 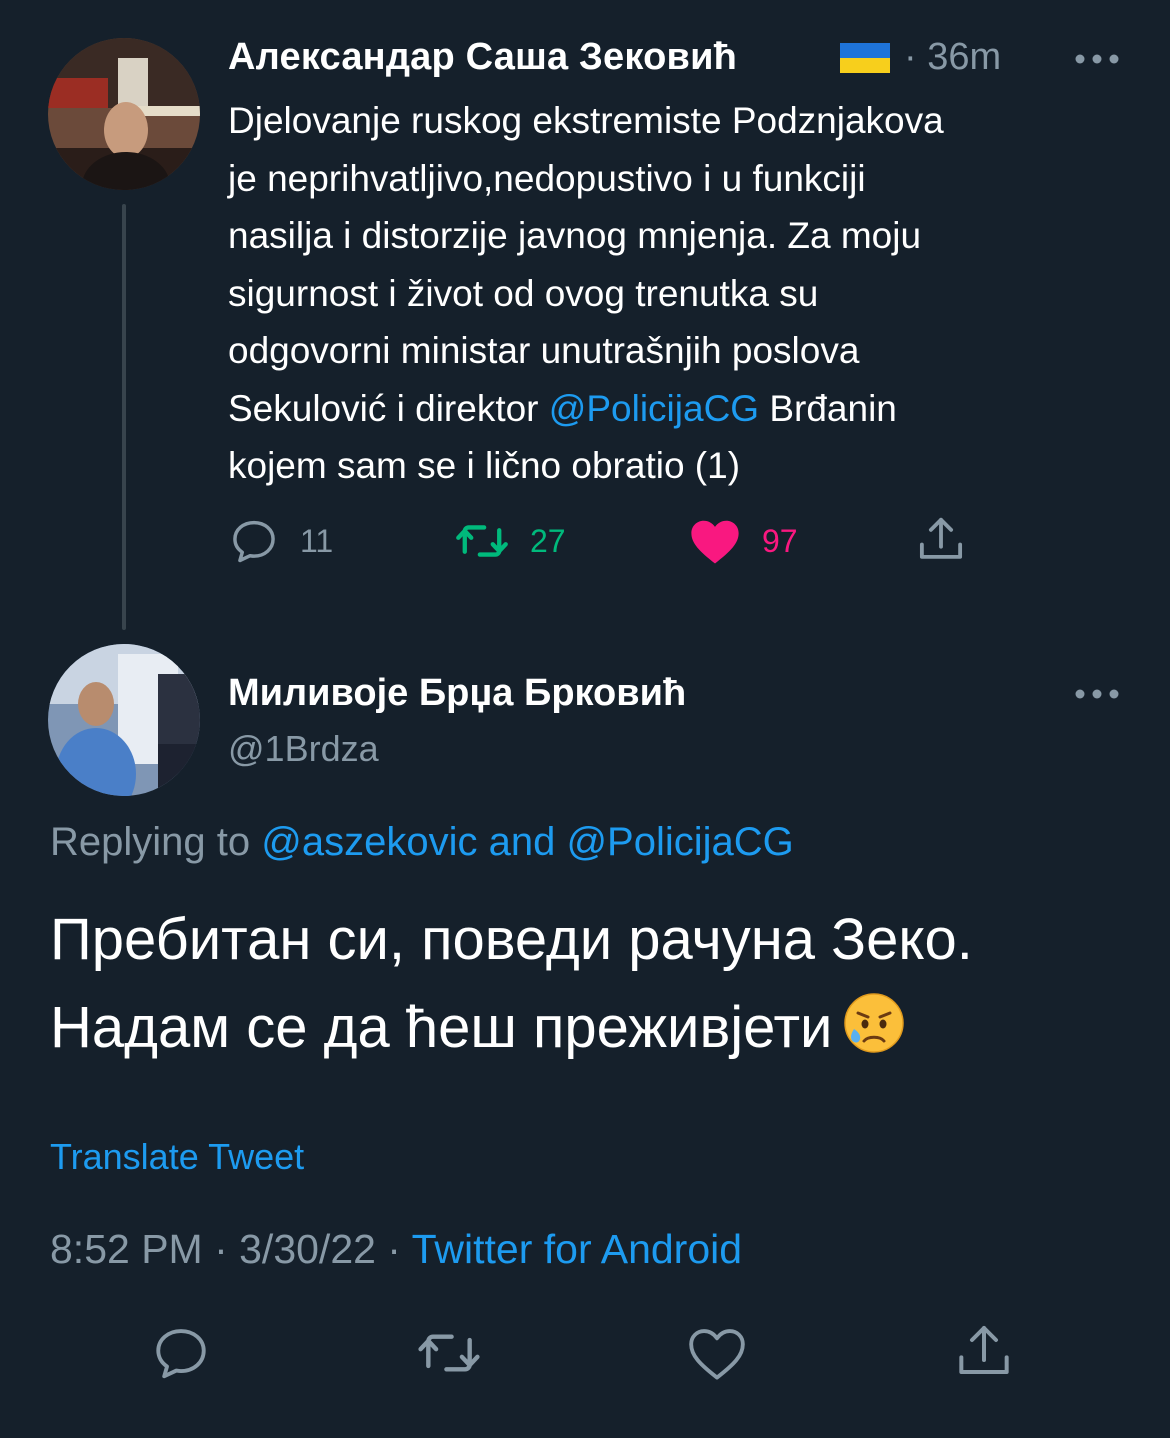 What do you see at coordinates (317, 540) in the screenshot?
I see `parent-reply-count: 11` at bounding box center [317, 540].